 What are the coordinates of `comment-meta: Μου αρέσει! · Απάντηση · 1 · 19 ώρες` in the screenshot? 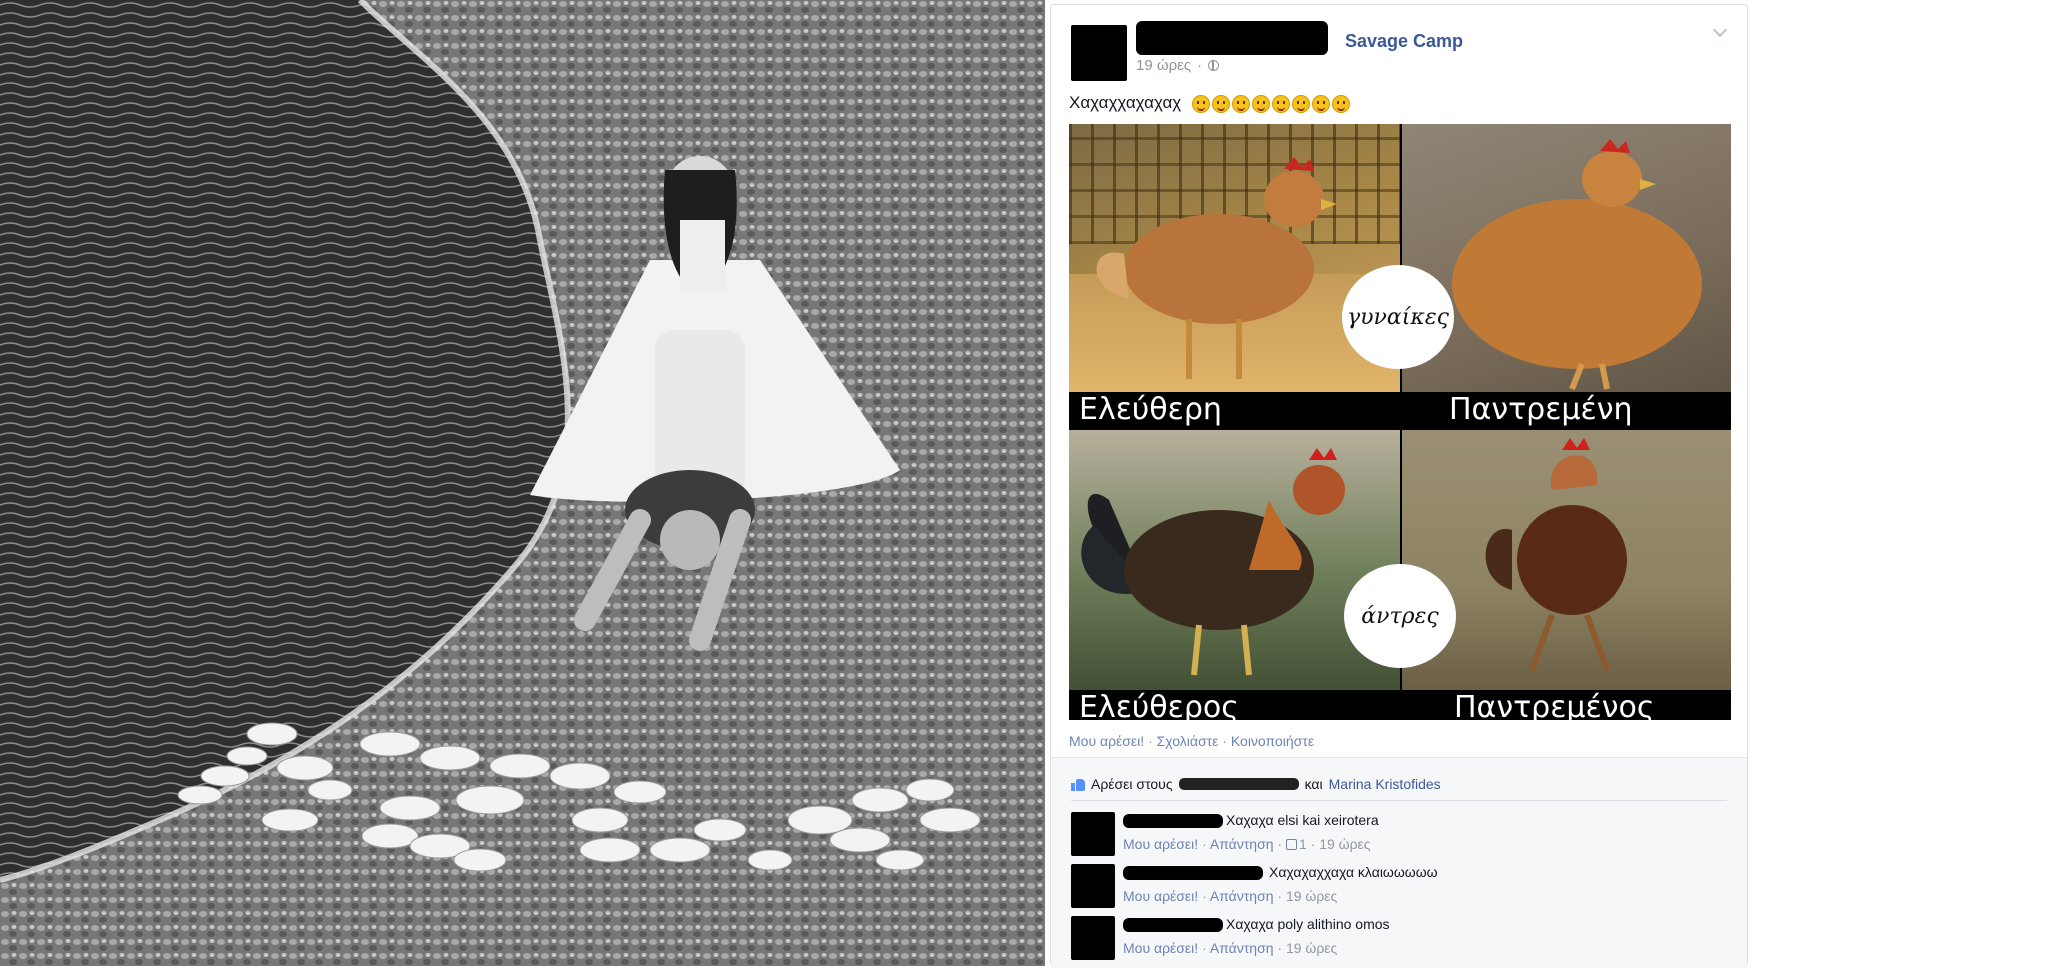 It's located at (1247, 844).